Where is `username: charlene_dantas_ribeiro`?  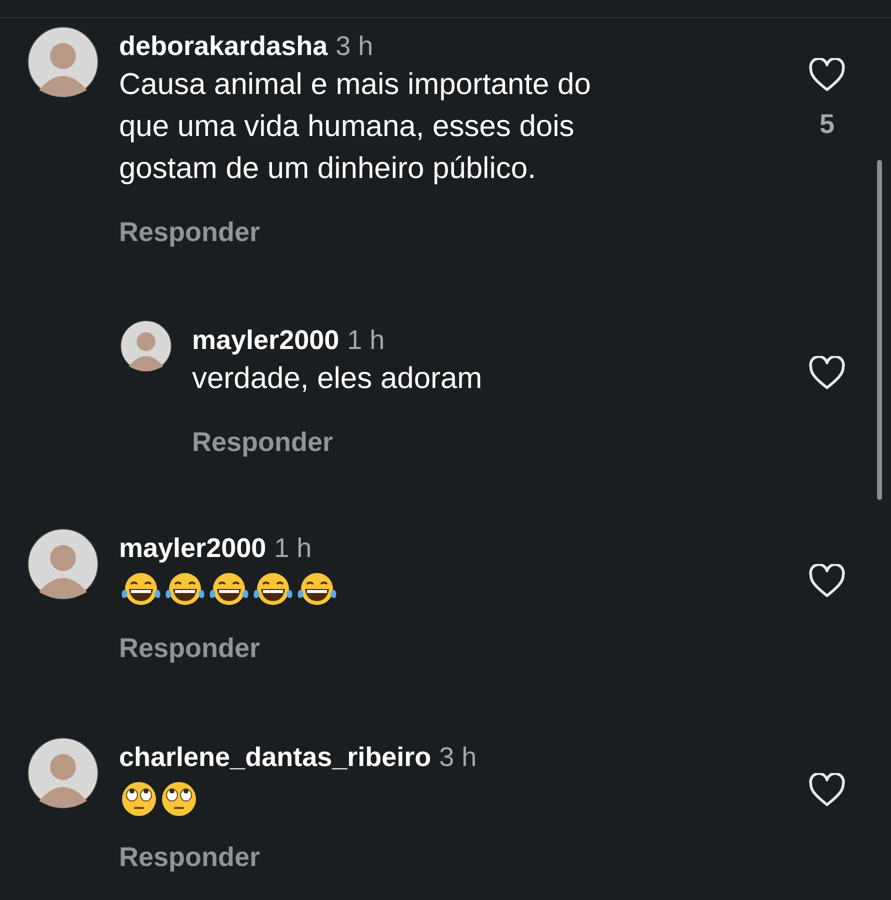 username: charlene_dantas_ribeiro is located at coordinates (275, 757).